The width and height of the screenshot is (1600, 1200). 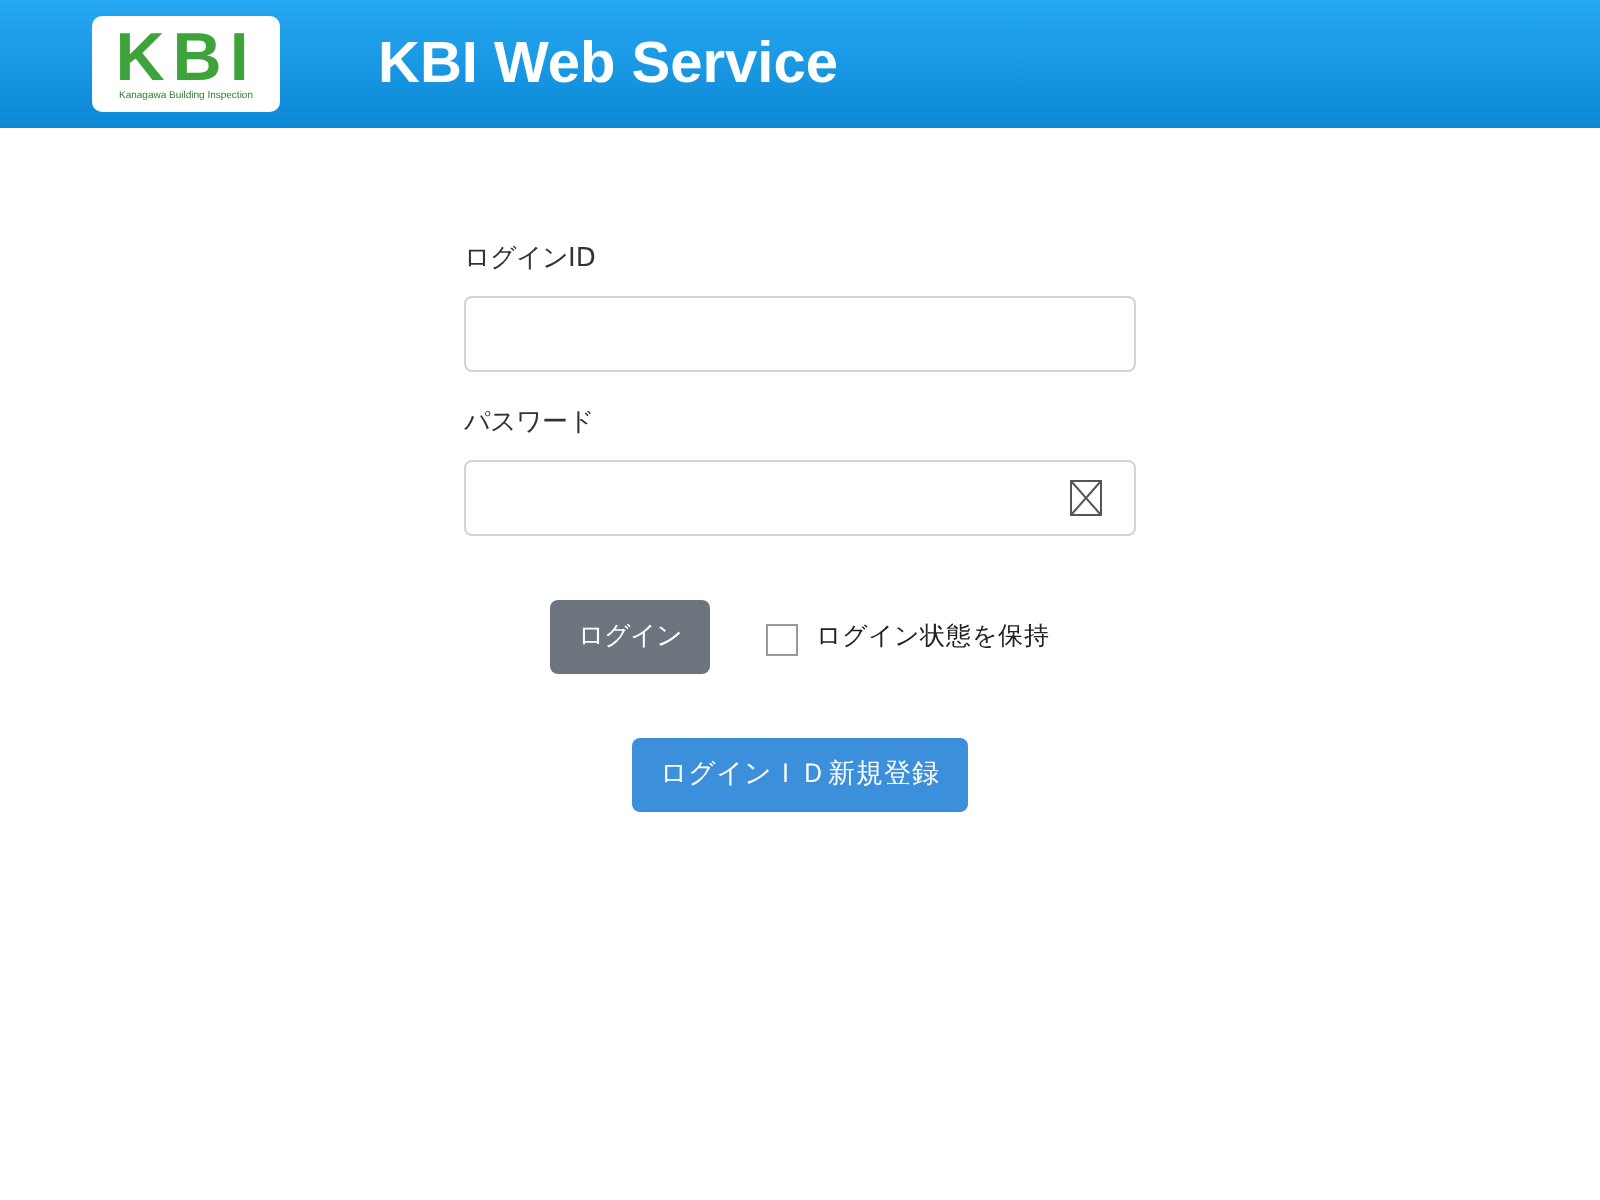 What do you see at coordinates (1086, 498) in the screenshot?
I see `x-box-icon` at bounding box center [1086, 498].